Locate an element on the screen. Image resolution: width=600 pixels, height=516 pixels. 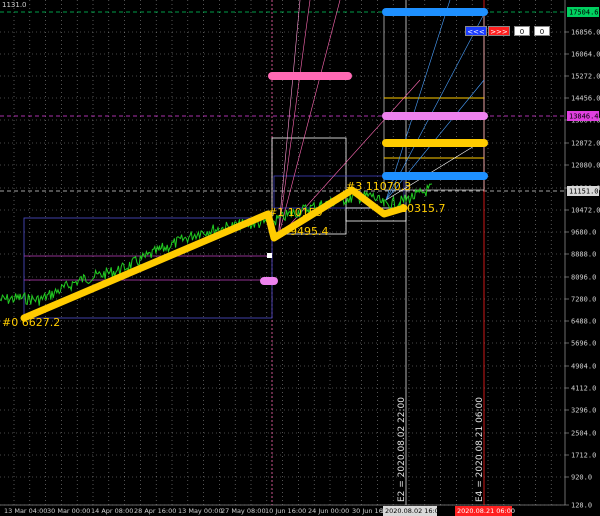
price-tick-label: 8888.0 is located at coordinates (583, 255).